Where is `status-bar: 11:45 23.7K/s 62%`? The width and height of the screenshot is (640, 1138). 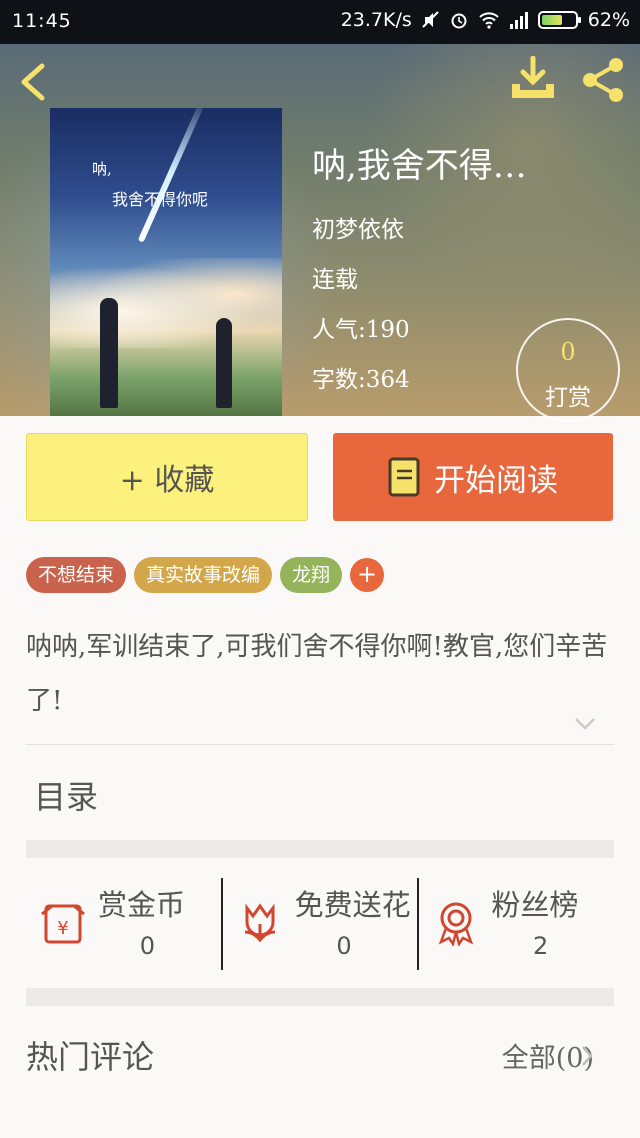 status-bar: 11:45 23.7K/s 62% is located at coordinates (320, 22).